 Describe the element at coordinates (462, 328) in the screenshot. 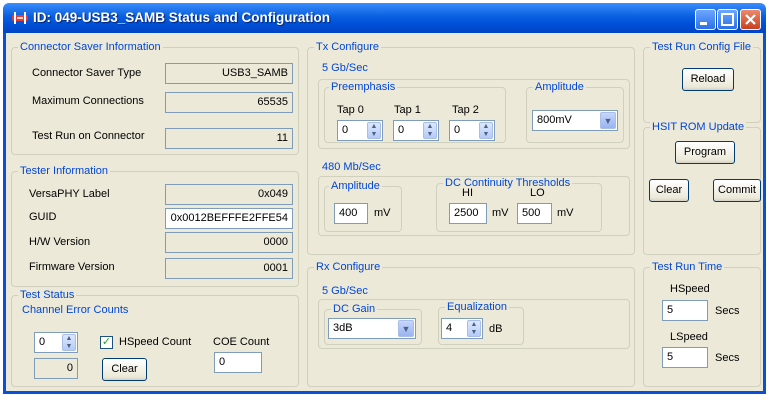

I see `equalization-spinbox: 4 ▲ ▼` at that location.